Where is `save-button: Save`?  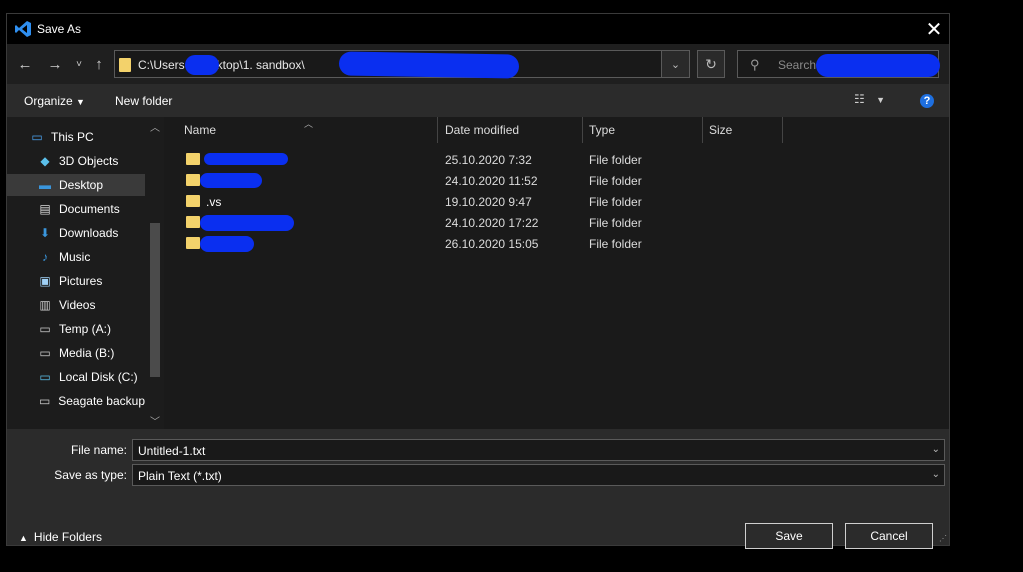
save-button: Save is located at coordinates (789, 536).